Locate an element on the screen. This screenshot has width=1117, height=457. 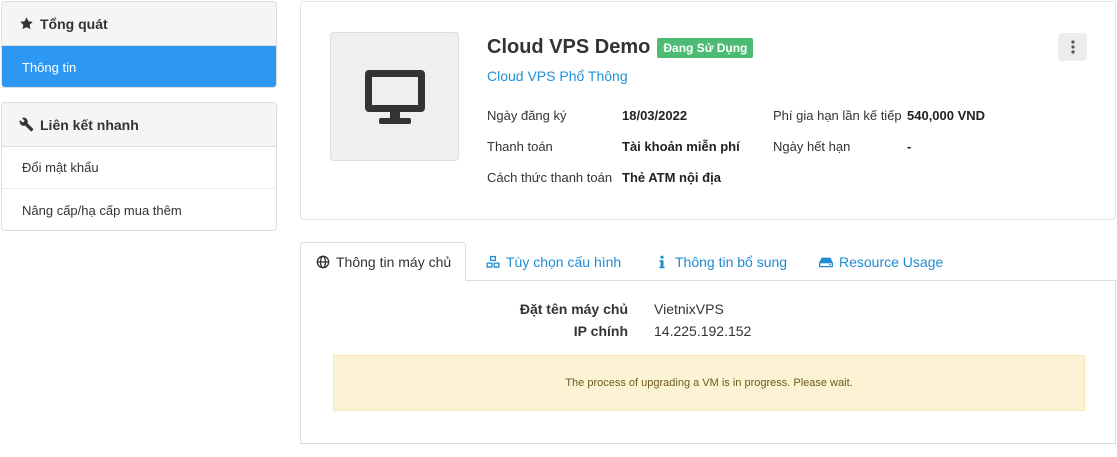
registration-date-value: 18/03/2022 is located at coordinates (655, 115).